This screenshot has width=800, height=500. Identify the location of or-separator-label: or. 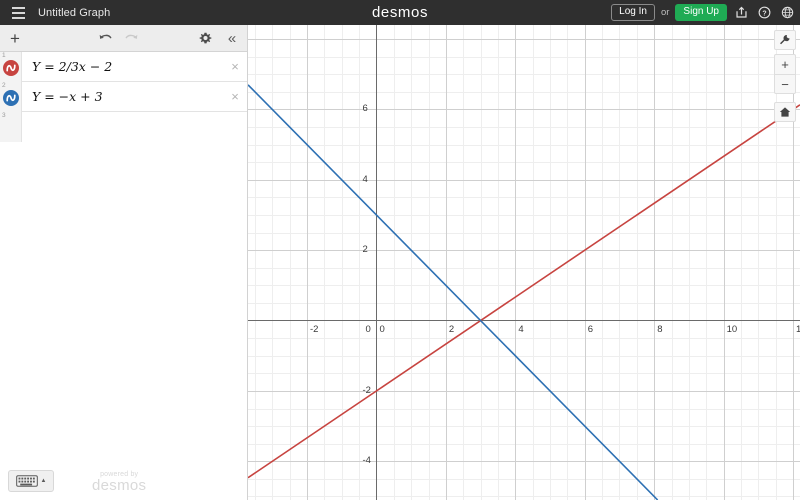
(665, 12).